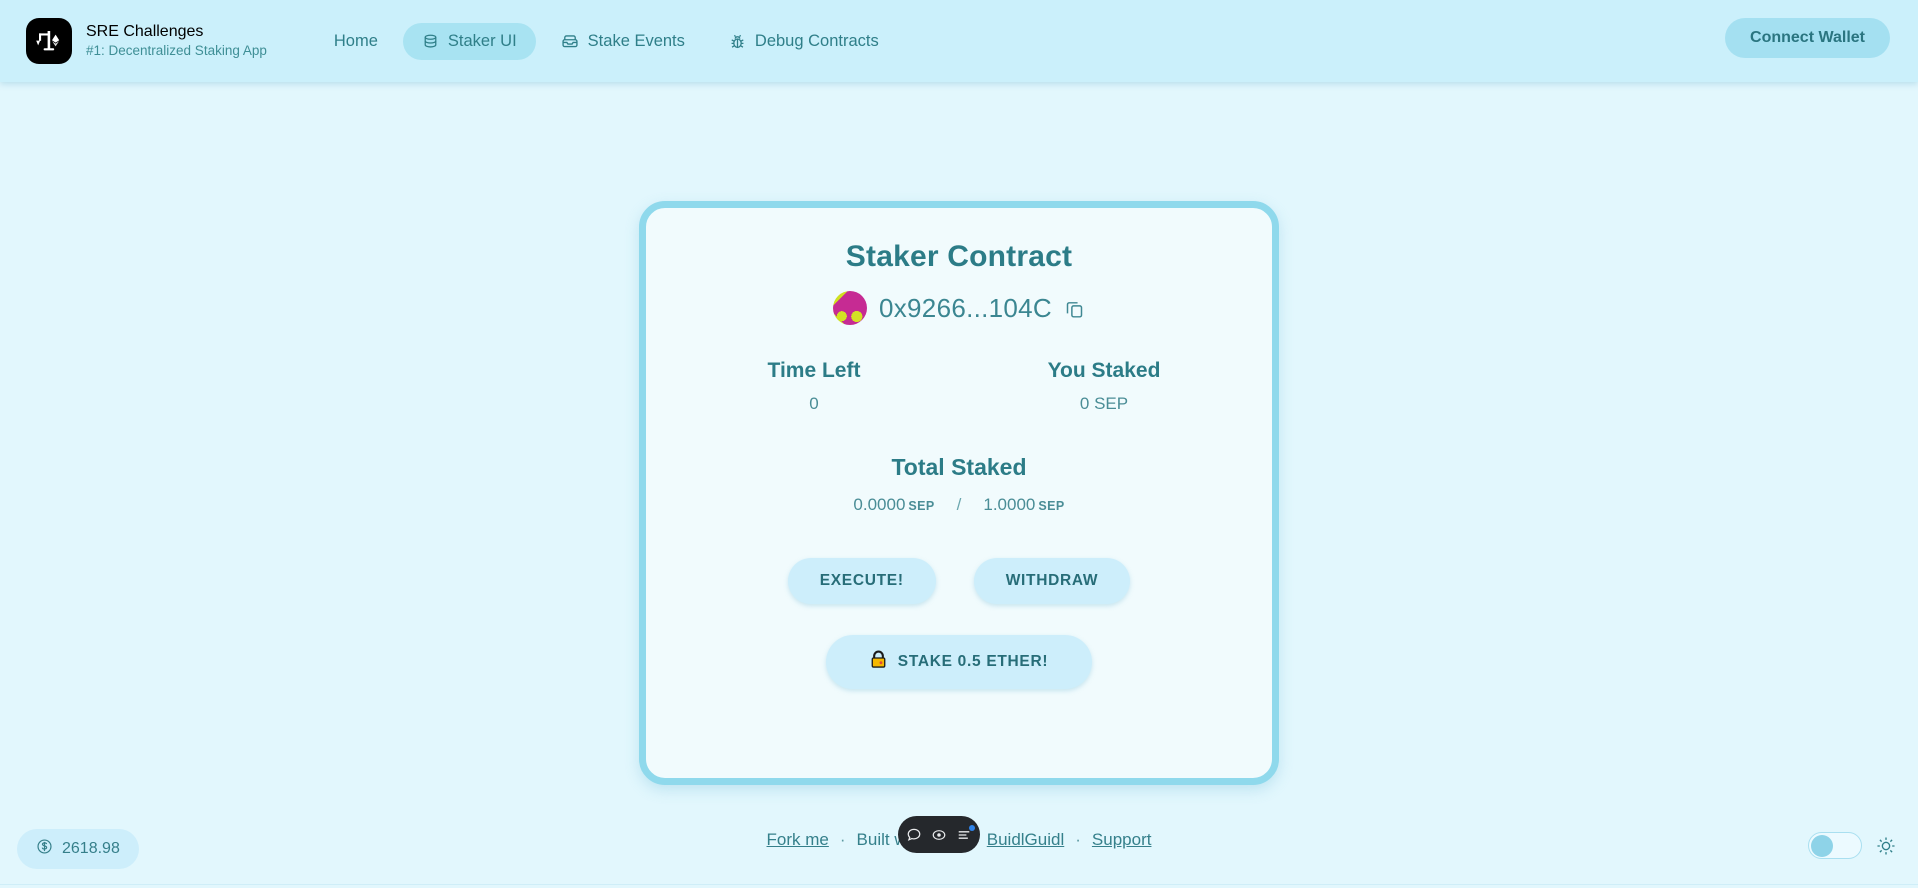  I want to click on total-staked-current-unit: SEP, so click(921, 506).